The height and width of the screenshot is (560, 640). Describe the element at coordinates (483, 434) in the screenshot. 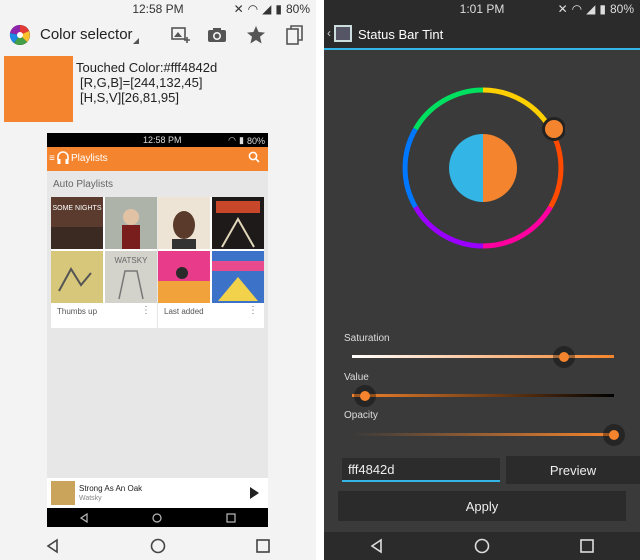

I see `opacity-slider-track` at that location.